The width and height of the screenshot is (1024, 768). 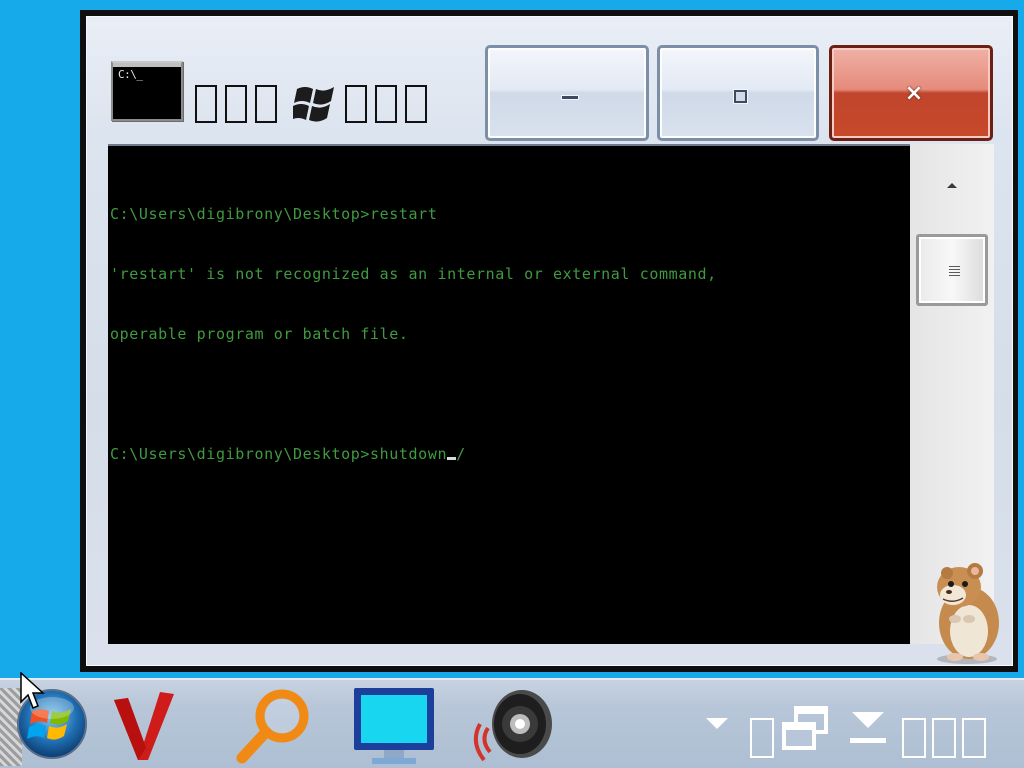 I want to click on close-button: ×, so click(x=911, y=93).